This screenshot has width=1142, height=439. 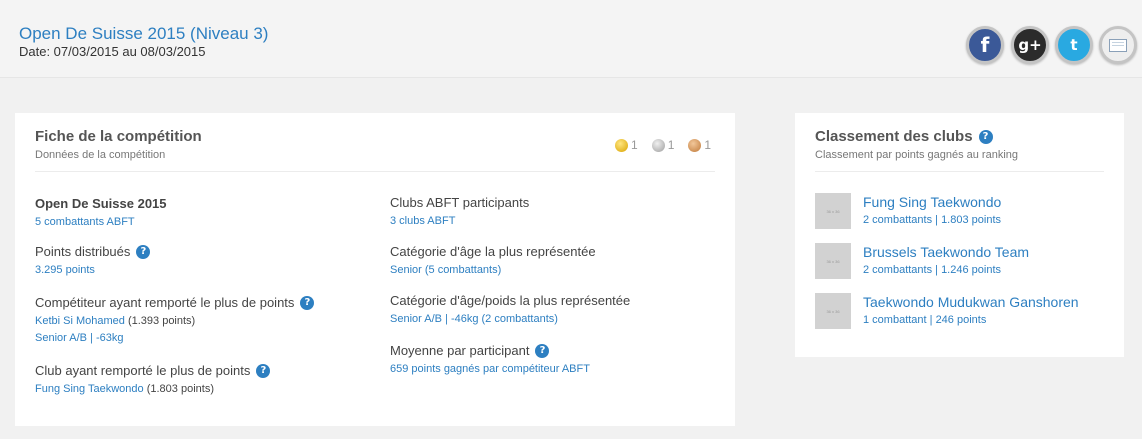 I want to click on medal-summary: 1 1 1, so click(x=670, y=145).